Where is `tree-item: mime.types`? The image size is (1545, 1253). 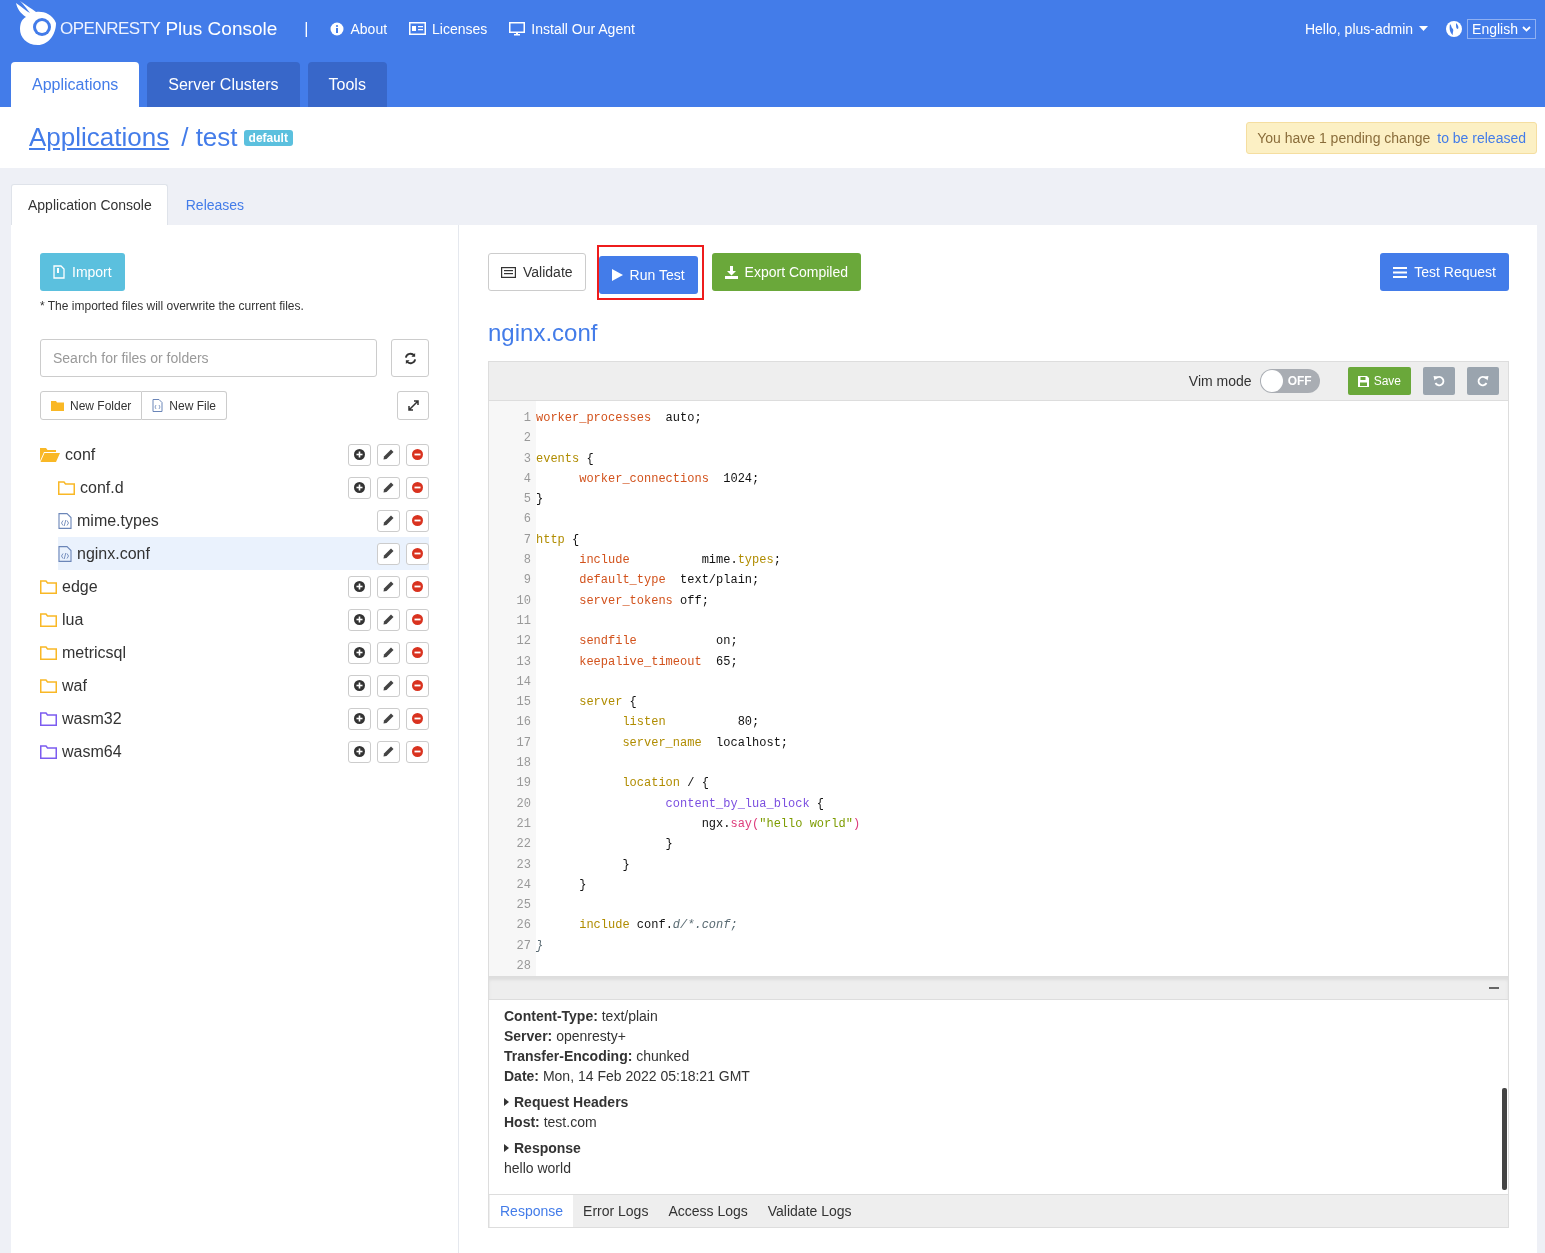 tree-item: mime.types is located at coordinates (243, 520).